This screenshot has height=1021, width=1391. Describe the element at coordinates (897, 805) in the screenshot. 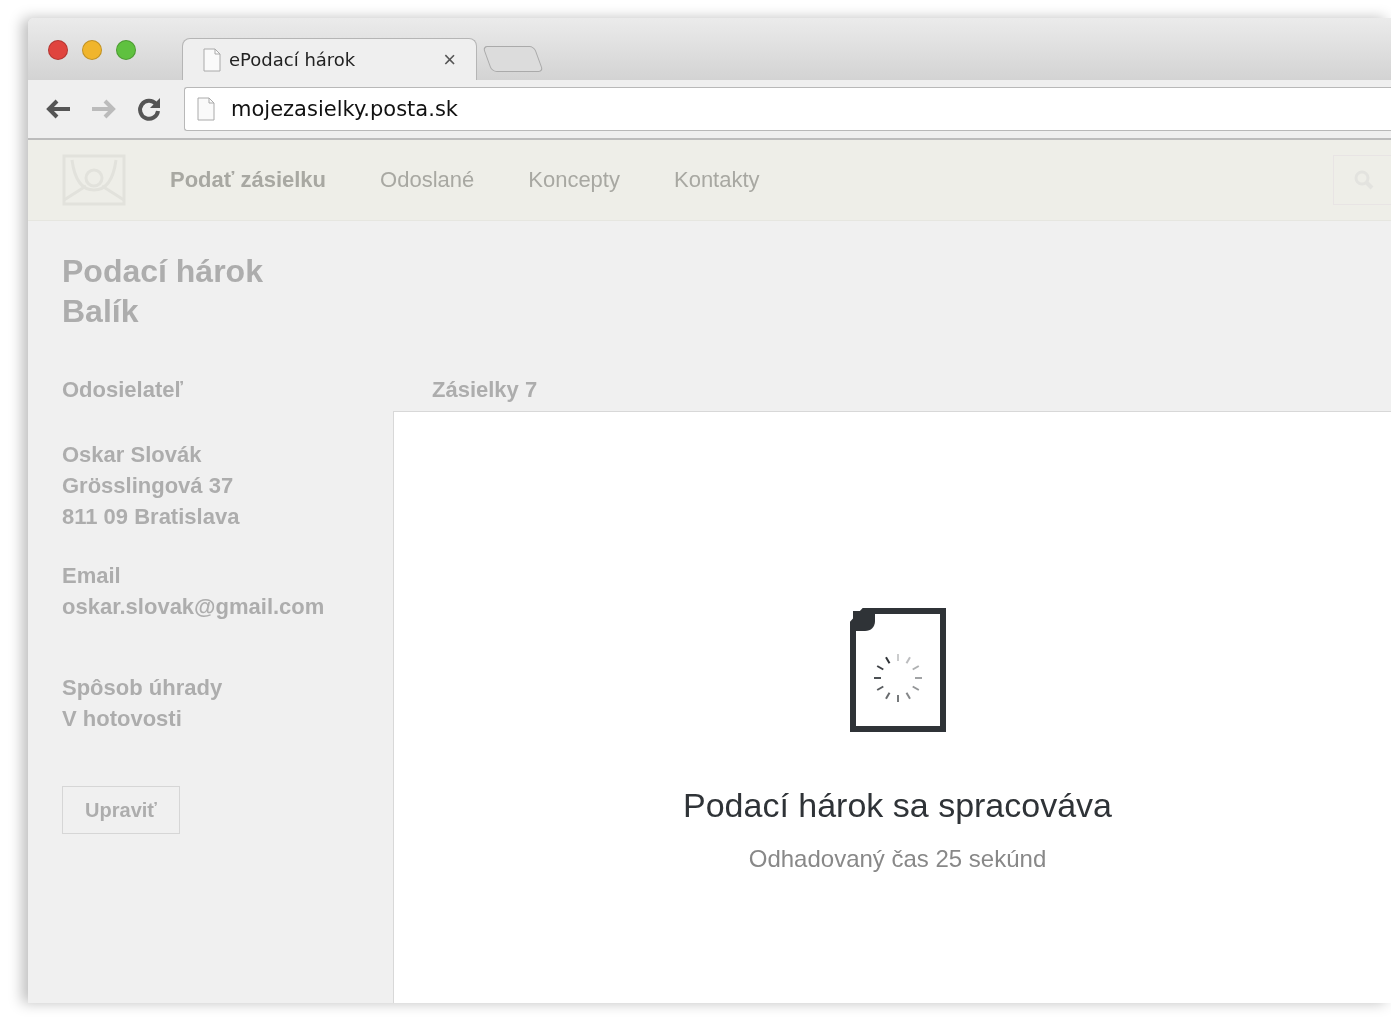

I see `processing-title: Podací hárok sa spracováva` at that location.